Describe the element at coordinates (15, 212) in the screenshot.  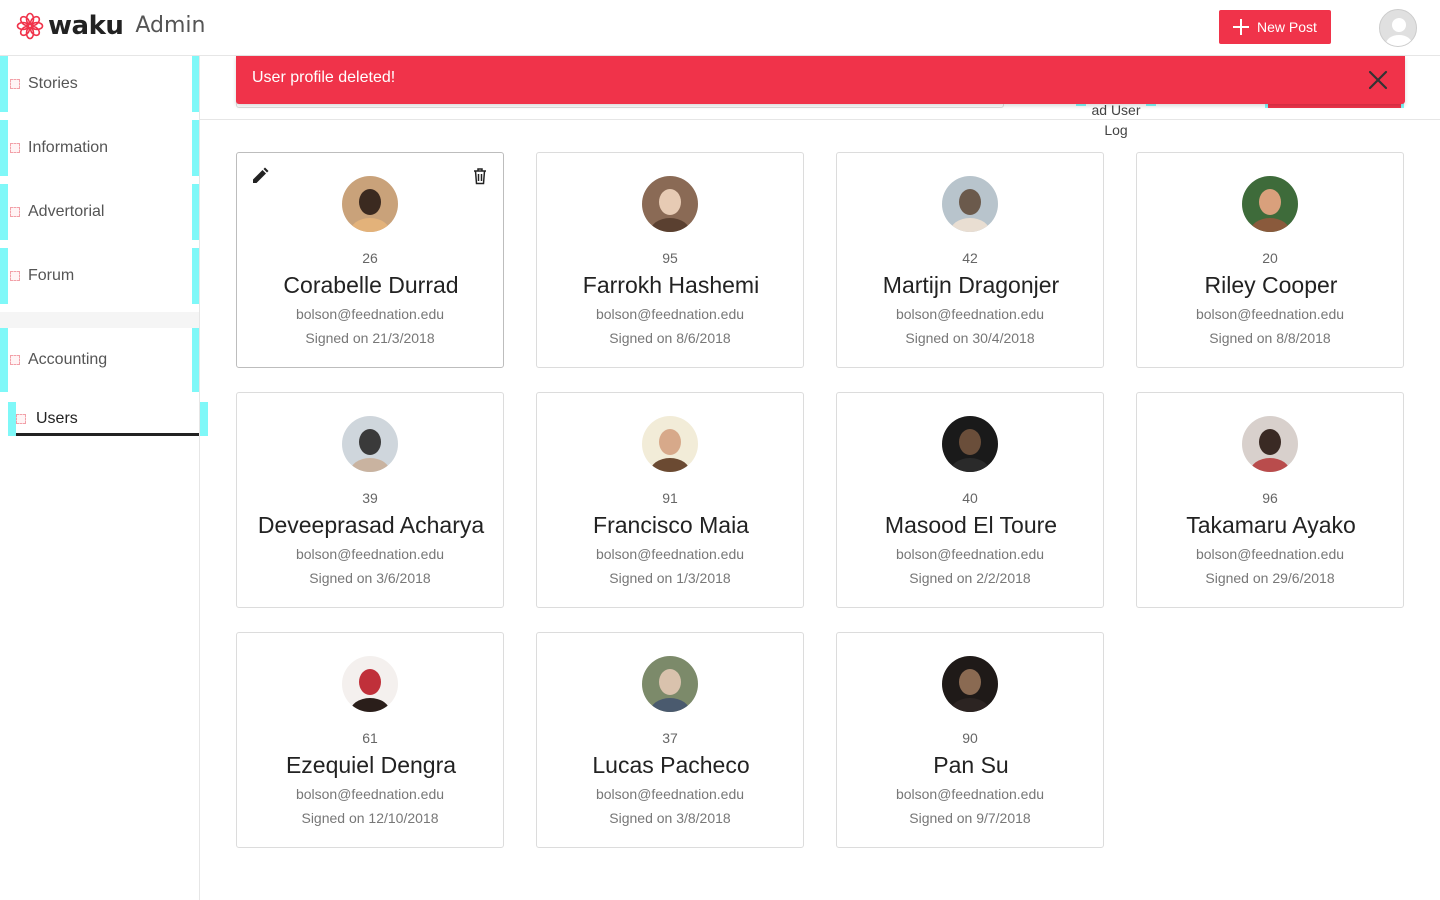
I see `advertorial-icon` at that location.